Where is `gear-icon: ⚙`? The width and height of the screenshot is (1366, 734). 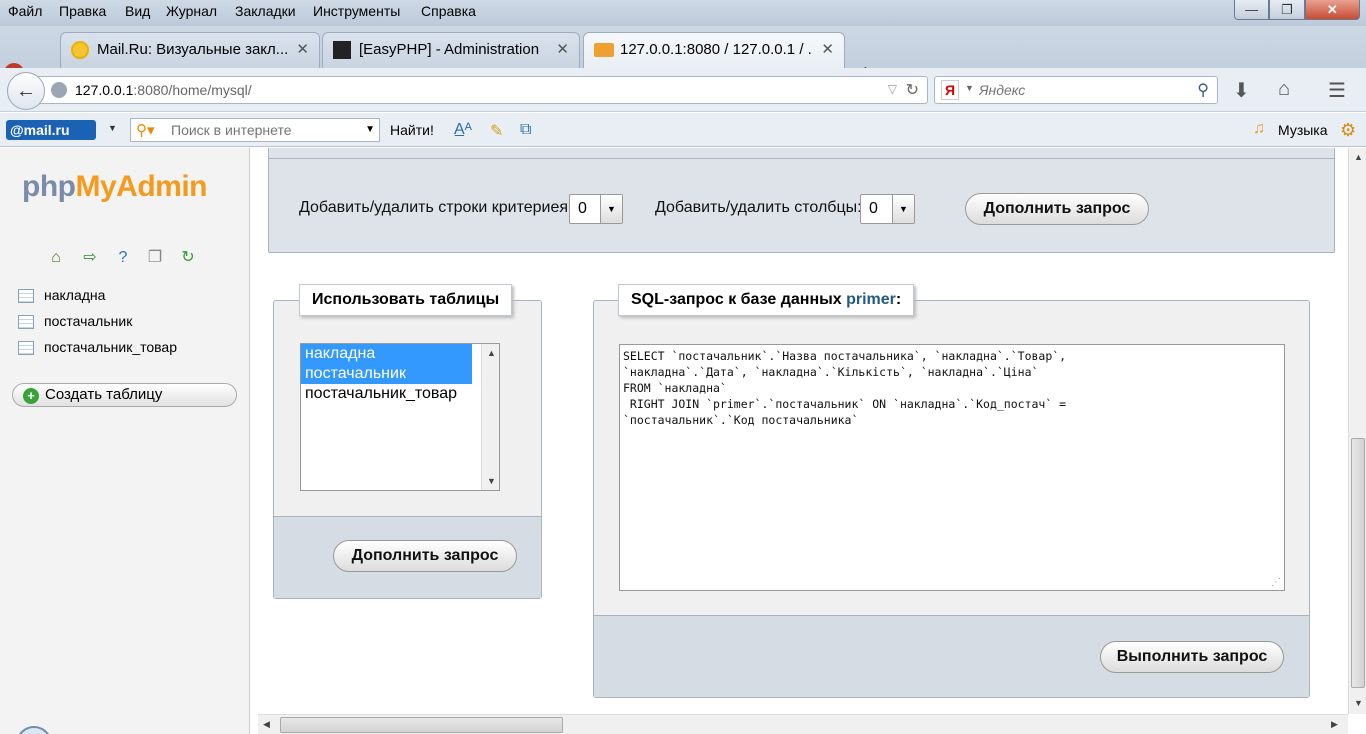 gear-icon: ⚙ is located at coordinates (1348, 130).